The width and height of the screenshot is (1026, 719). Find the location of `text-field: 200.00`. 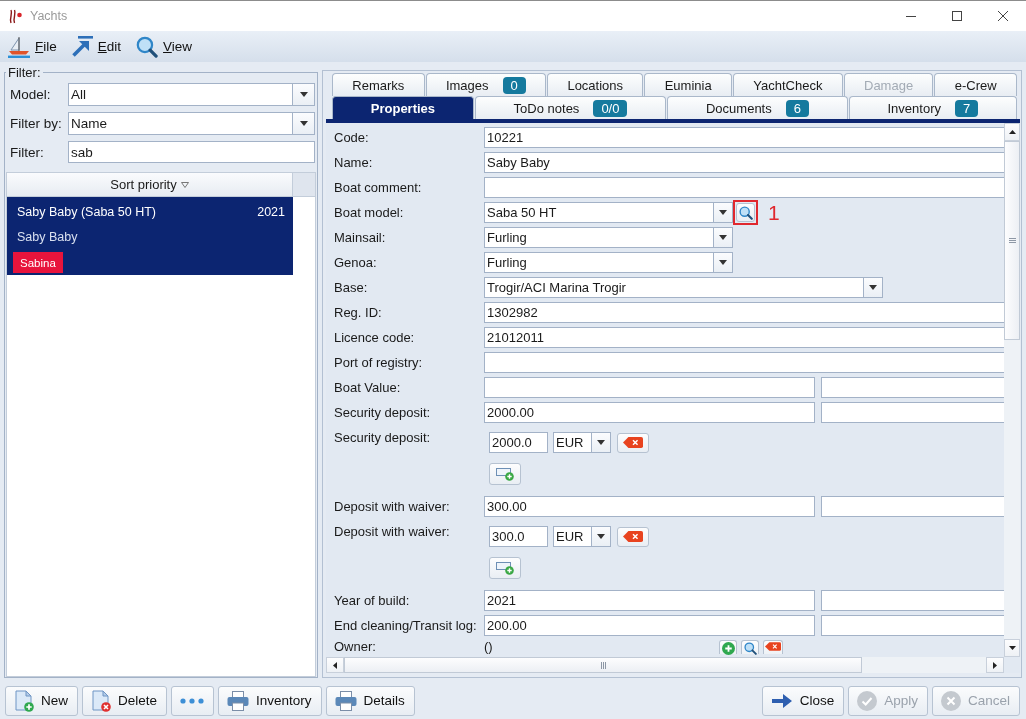

text-field: 200.00 is located at coordinates (649, 625).